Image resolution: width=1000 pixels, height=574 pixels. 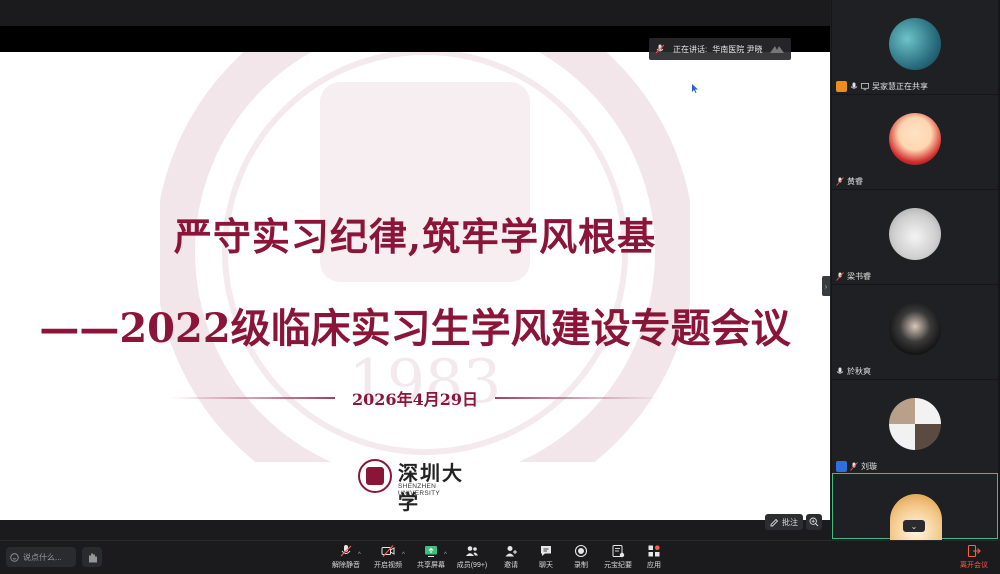 I want to click on share-screen-button: 共享屏幕, so click(x=431, y=558).